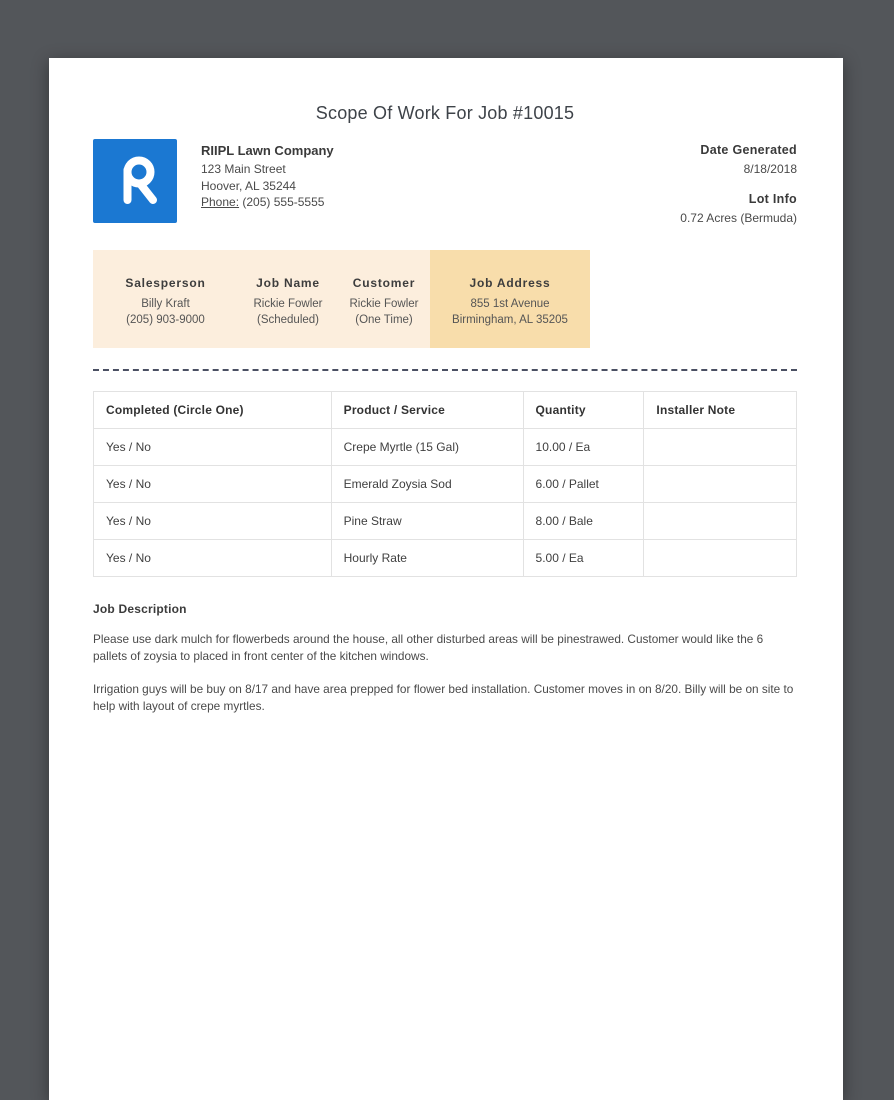  I want to click on salesperson-label: Salesperson, so click(165, 283).